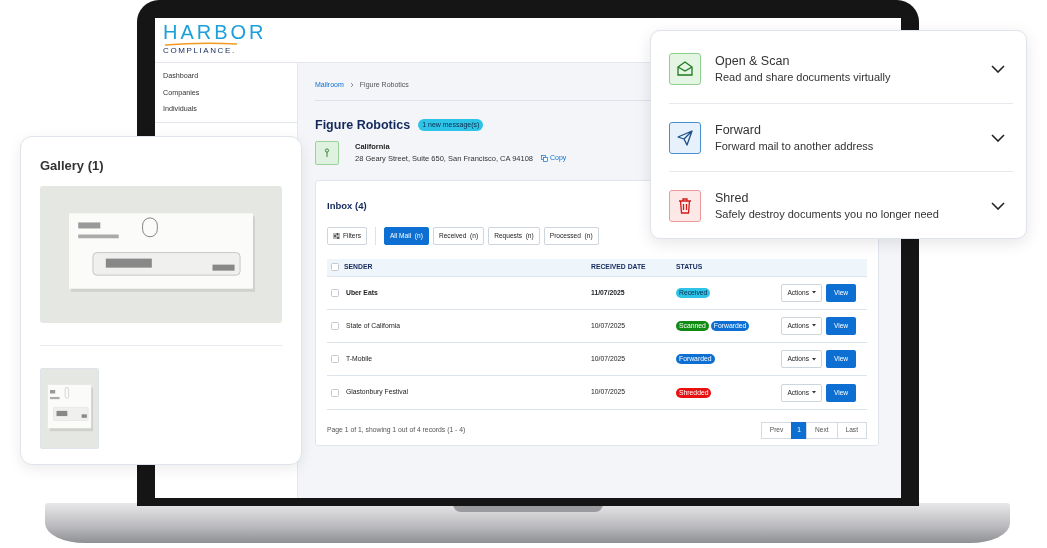 This screenshot has width=1047, height=548. Describe the element at coordinates (72, 166) in the screenshot. I see `gallery-title: Gallery (1)` at that location.